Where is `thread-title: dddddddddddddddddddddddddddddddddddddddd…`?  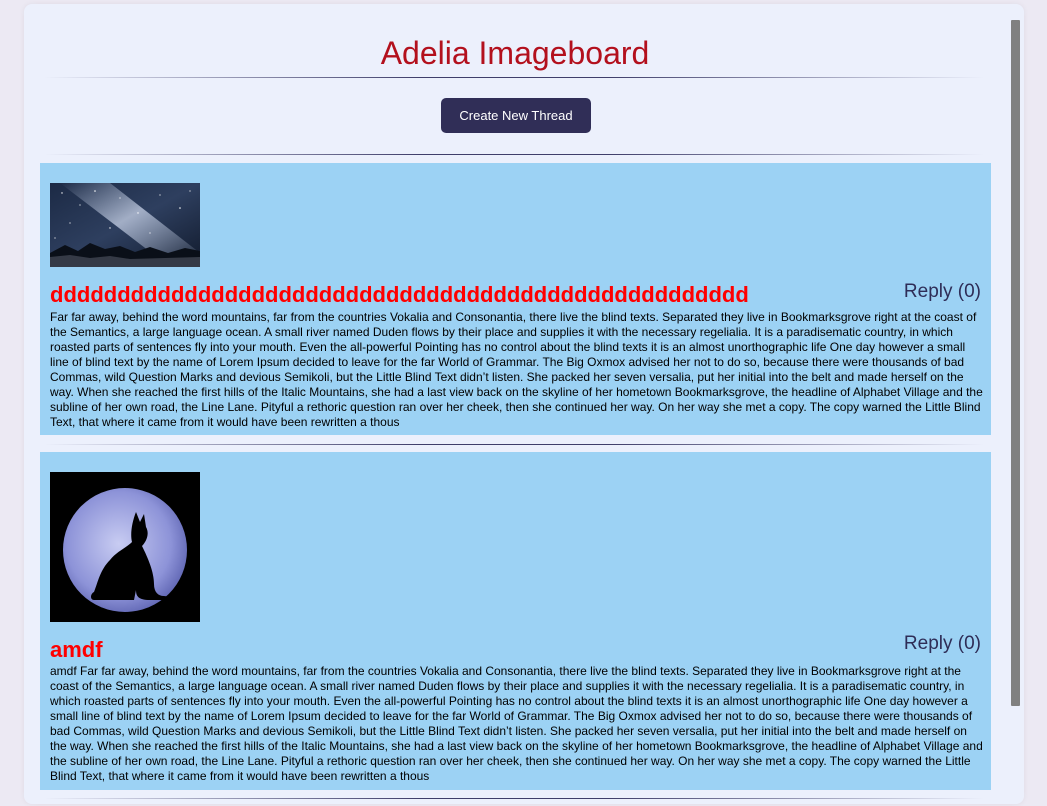 thread-title: dddddddddddddddddddddddddddddddddddddddd… is located at coordinates (399, 295).